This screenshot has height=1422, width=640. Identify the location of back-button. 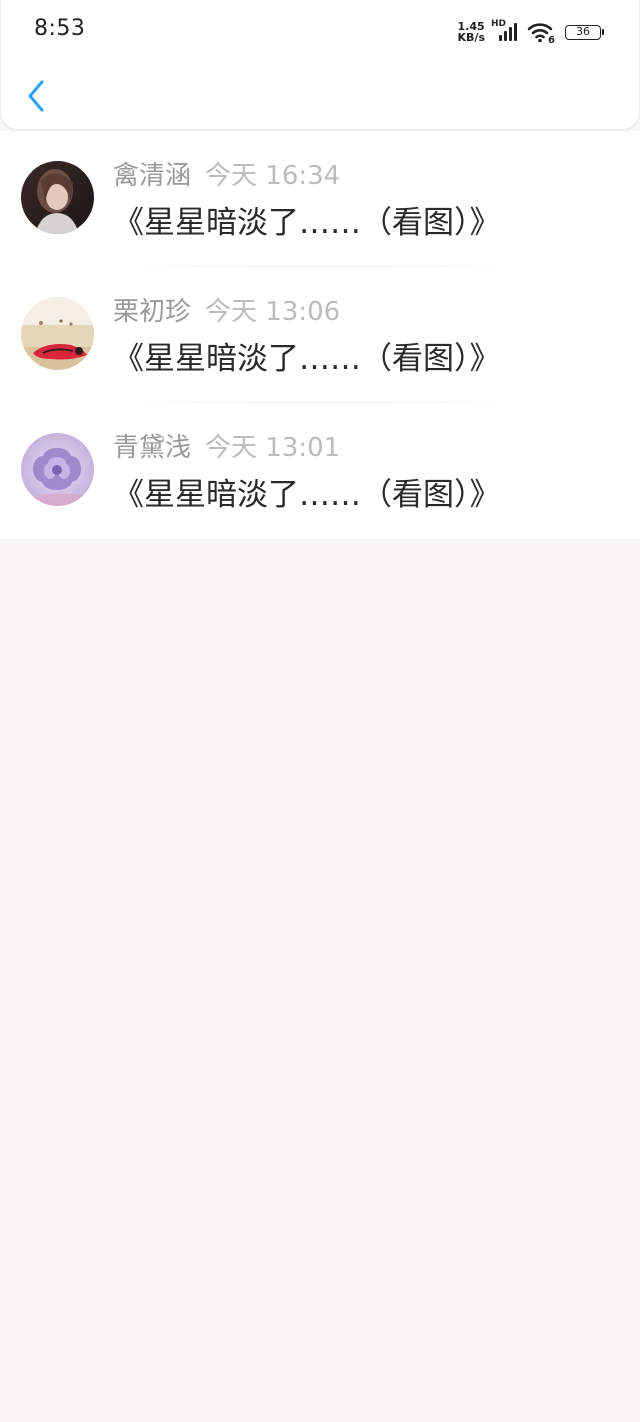
(36, 96).